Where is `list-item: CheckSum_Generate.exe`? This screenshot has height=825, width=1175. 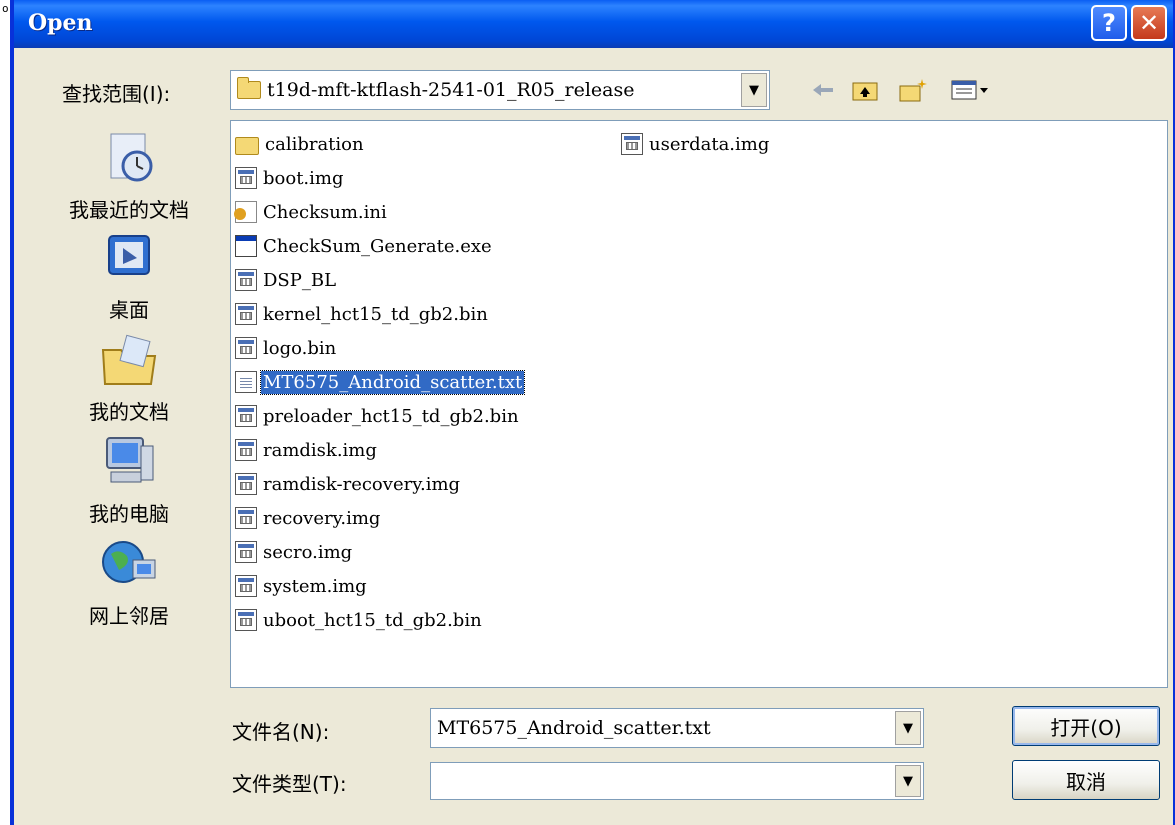
list-item: CheckSum_Generate.exe is located at coordinates (364, 246).